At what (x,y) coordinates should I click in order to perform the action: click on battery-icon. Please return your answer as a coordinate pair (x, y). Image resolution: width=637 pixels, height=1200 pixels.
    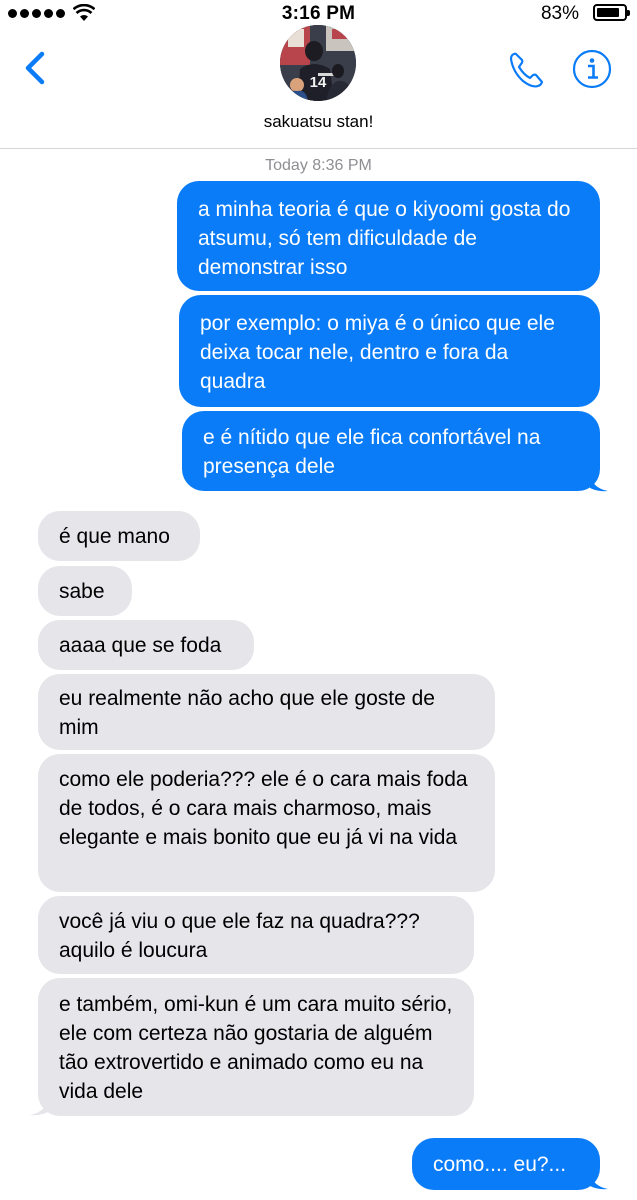
    Looking at the image, I should click on (611, 12).